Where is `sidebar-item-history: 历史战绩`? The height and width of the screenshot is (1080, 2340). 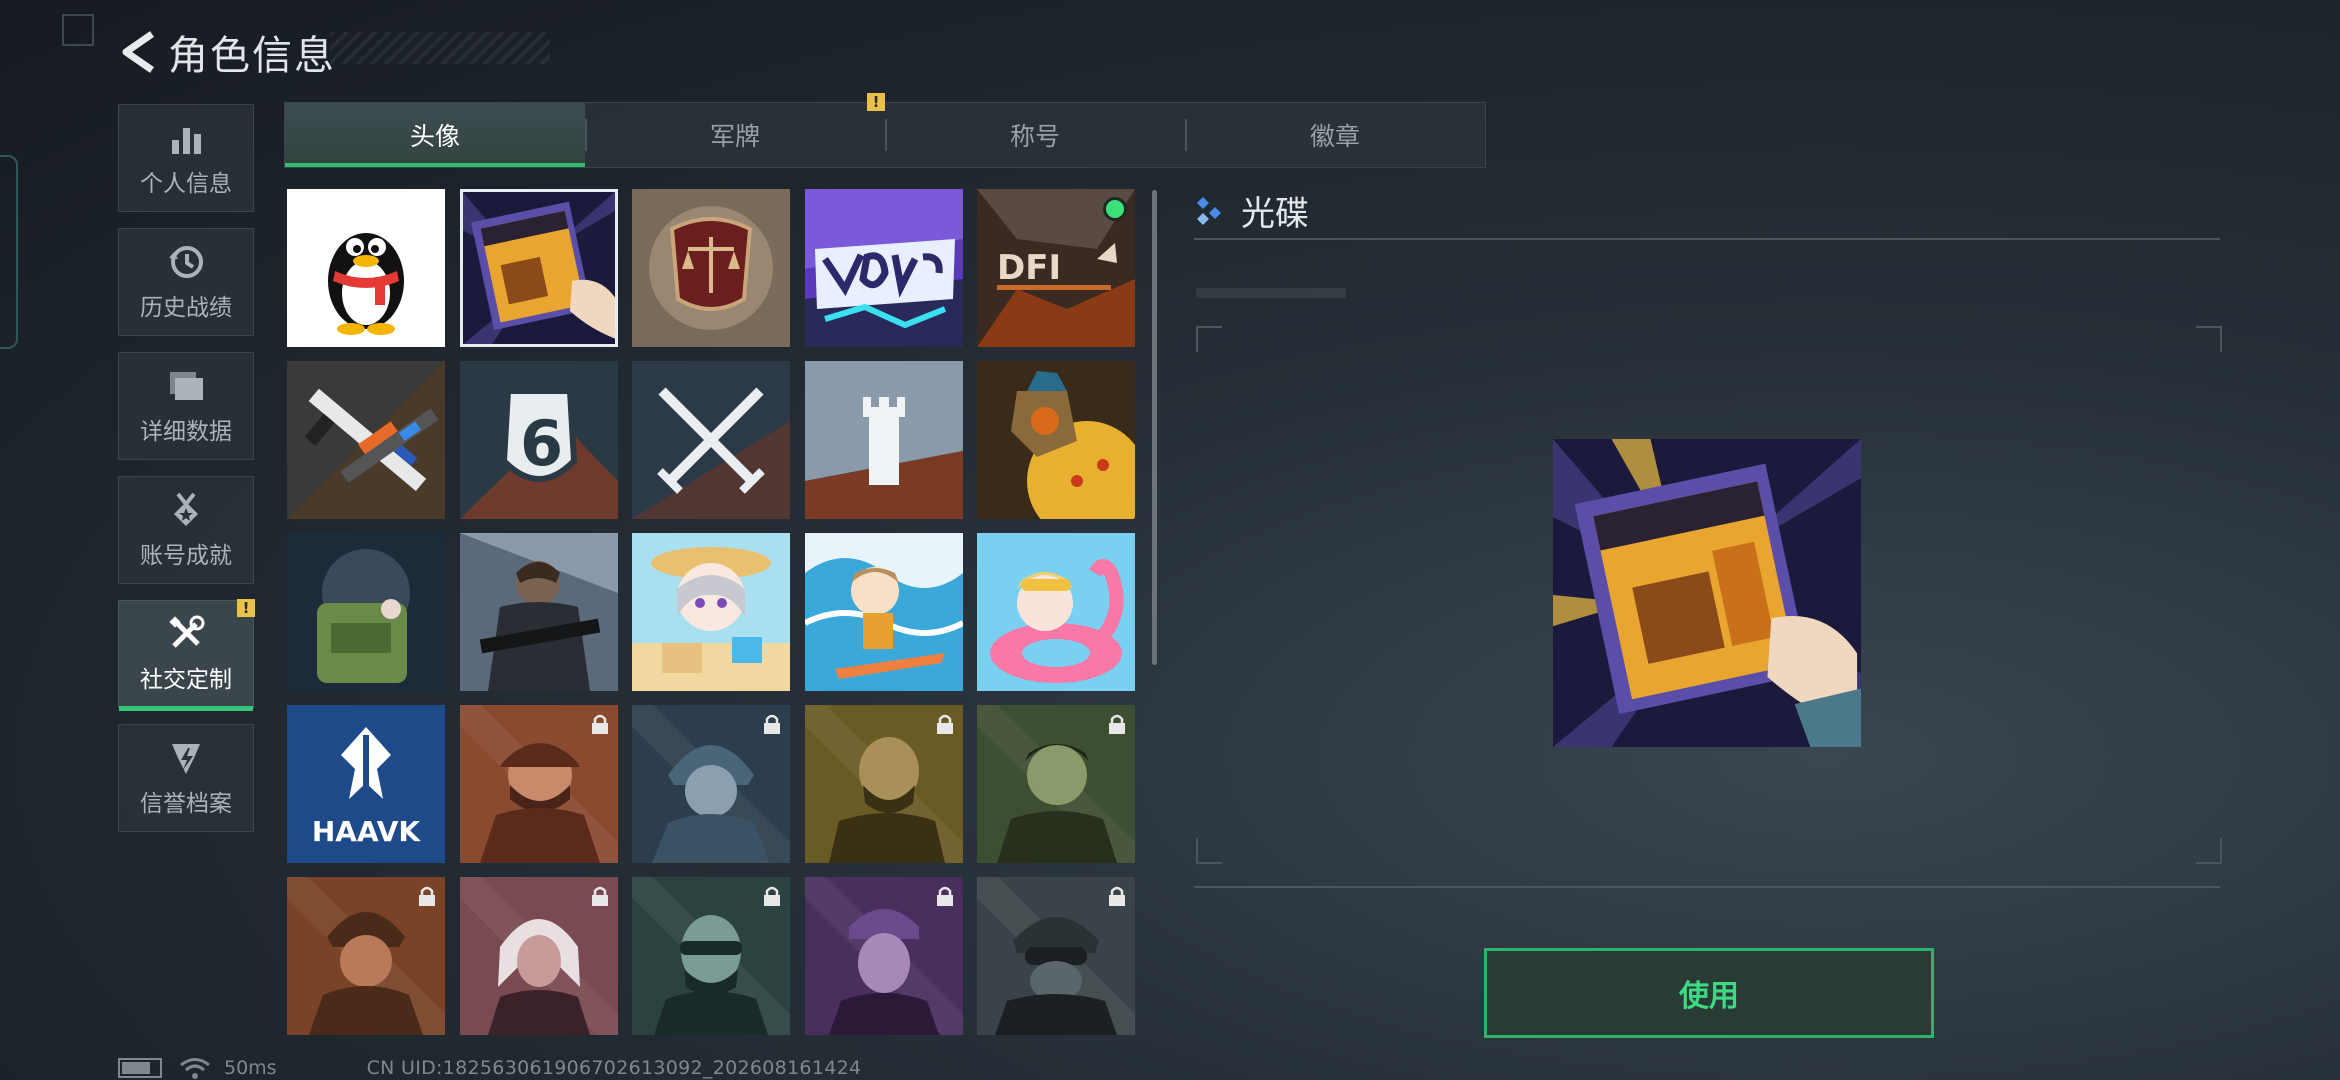 sidebar-item-history: 历史战绩 is located at coordinates (186, 282).